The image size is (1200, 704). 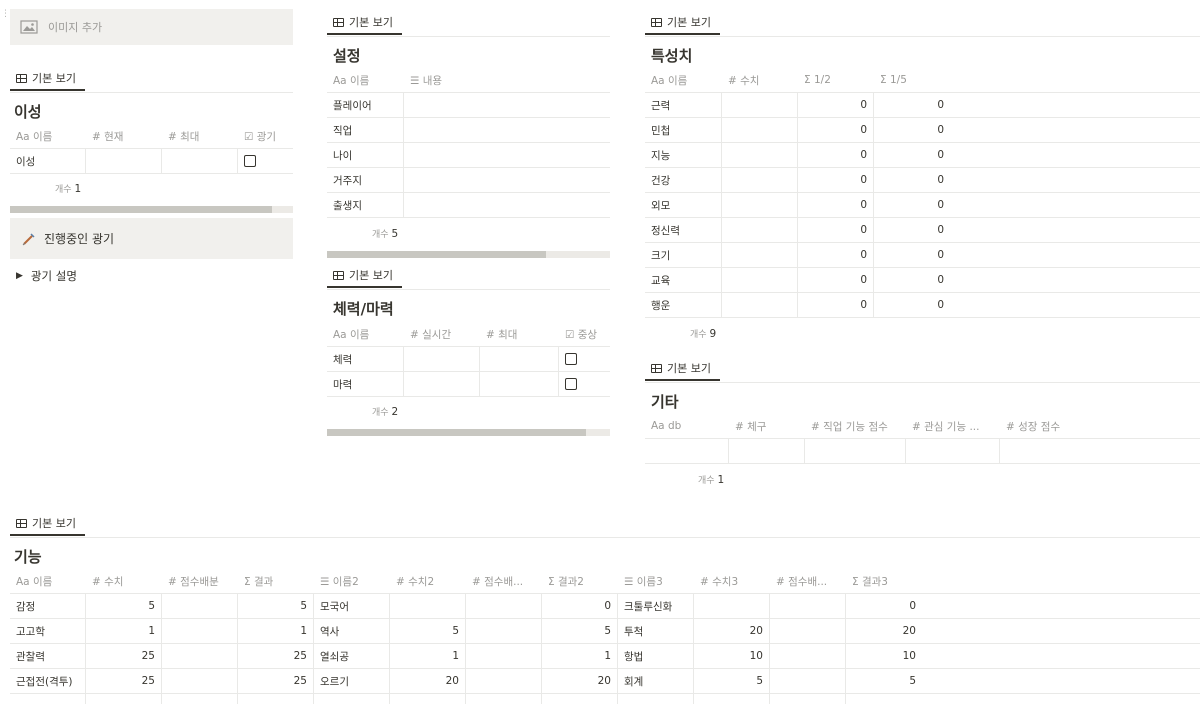 I want to click on table-cell: 1, so click(x=276, y=631).